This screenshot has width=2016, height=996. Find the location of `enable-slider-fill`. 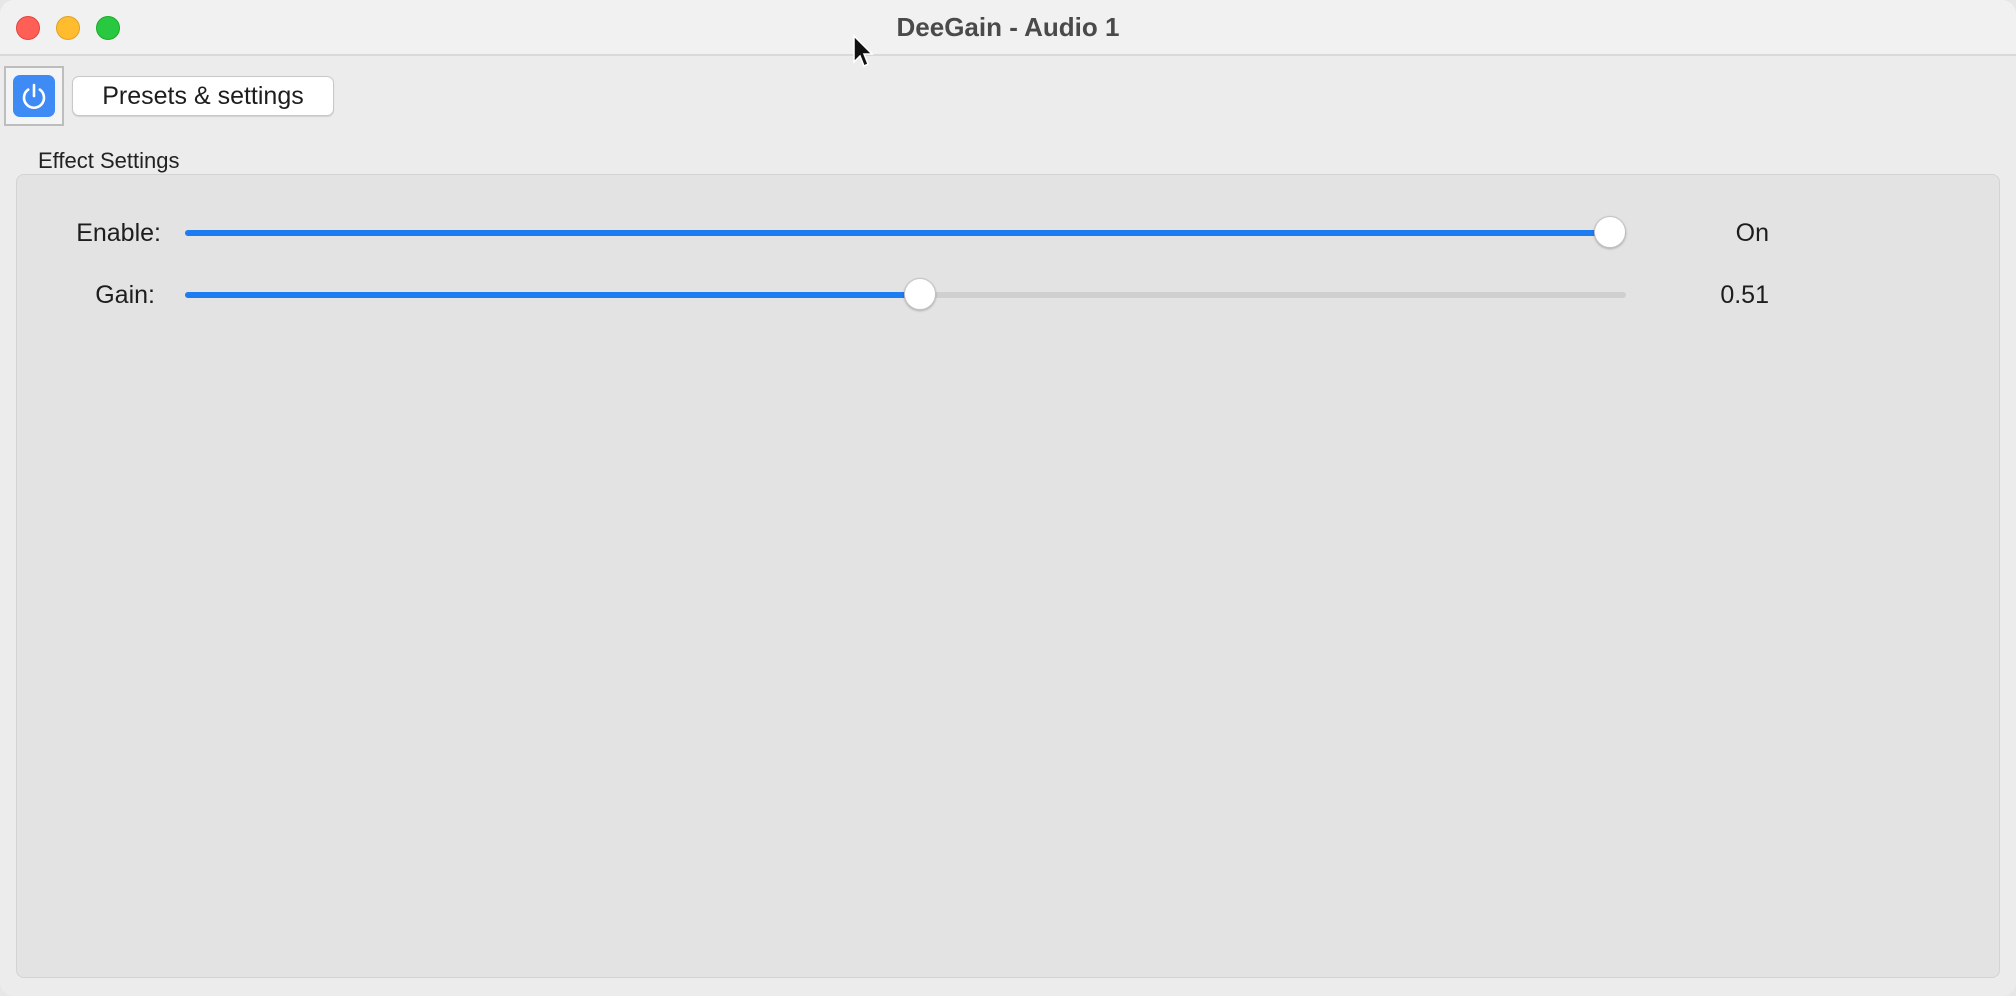

enable-slider-fill is located at coordinates (905, 233).